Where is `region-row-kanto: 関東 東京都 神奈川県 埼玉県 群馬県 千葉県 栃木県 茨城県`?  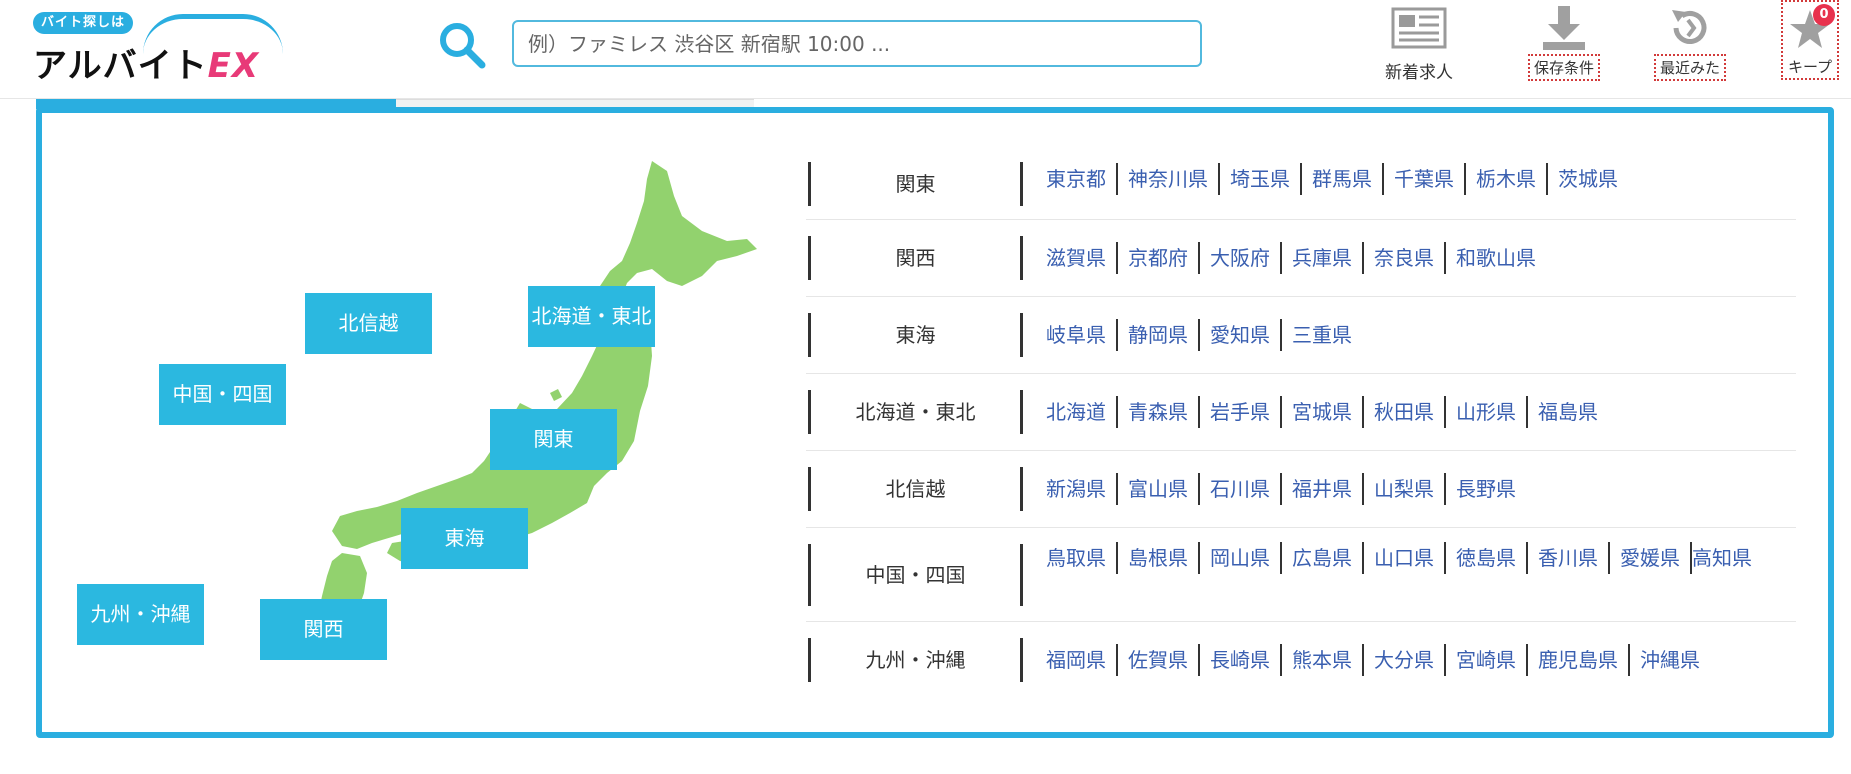 region-row-kanto: 関東 東京都 神奈川県 埼玉県 群馬県 千葉県 栃木県 茨城県 is located at coordinates (1301, 180).